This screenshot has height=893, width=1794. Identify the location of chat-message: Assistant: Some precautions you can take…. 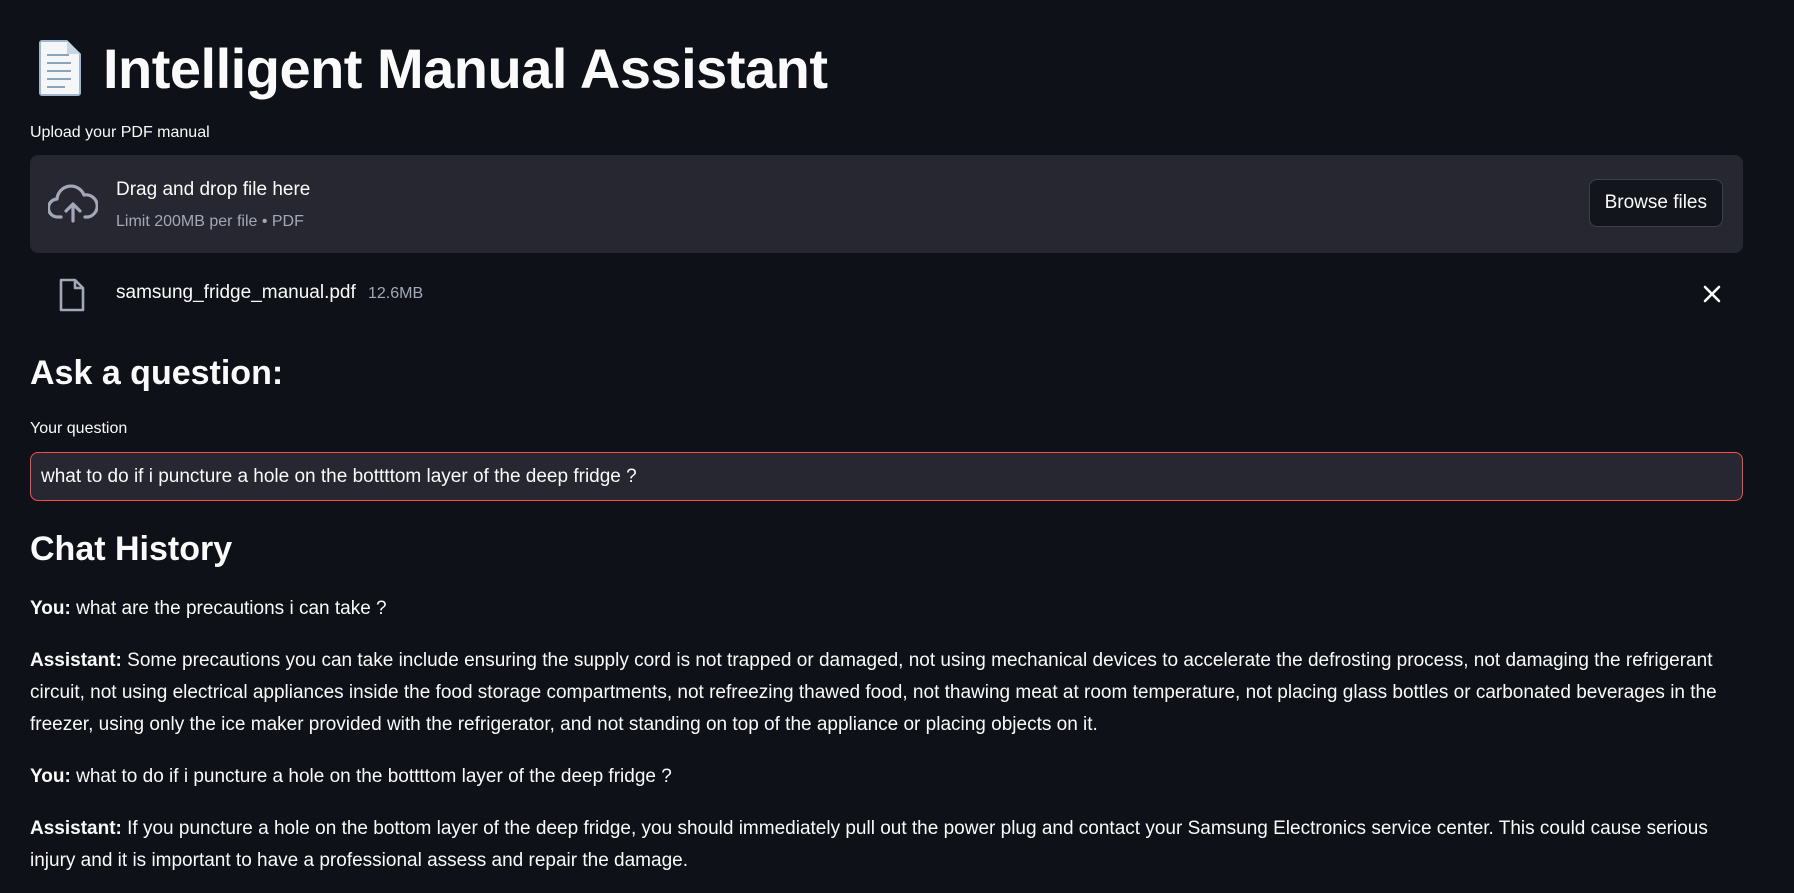
(886, 693).